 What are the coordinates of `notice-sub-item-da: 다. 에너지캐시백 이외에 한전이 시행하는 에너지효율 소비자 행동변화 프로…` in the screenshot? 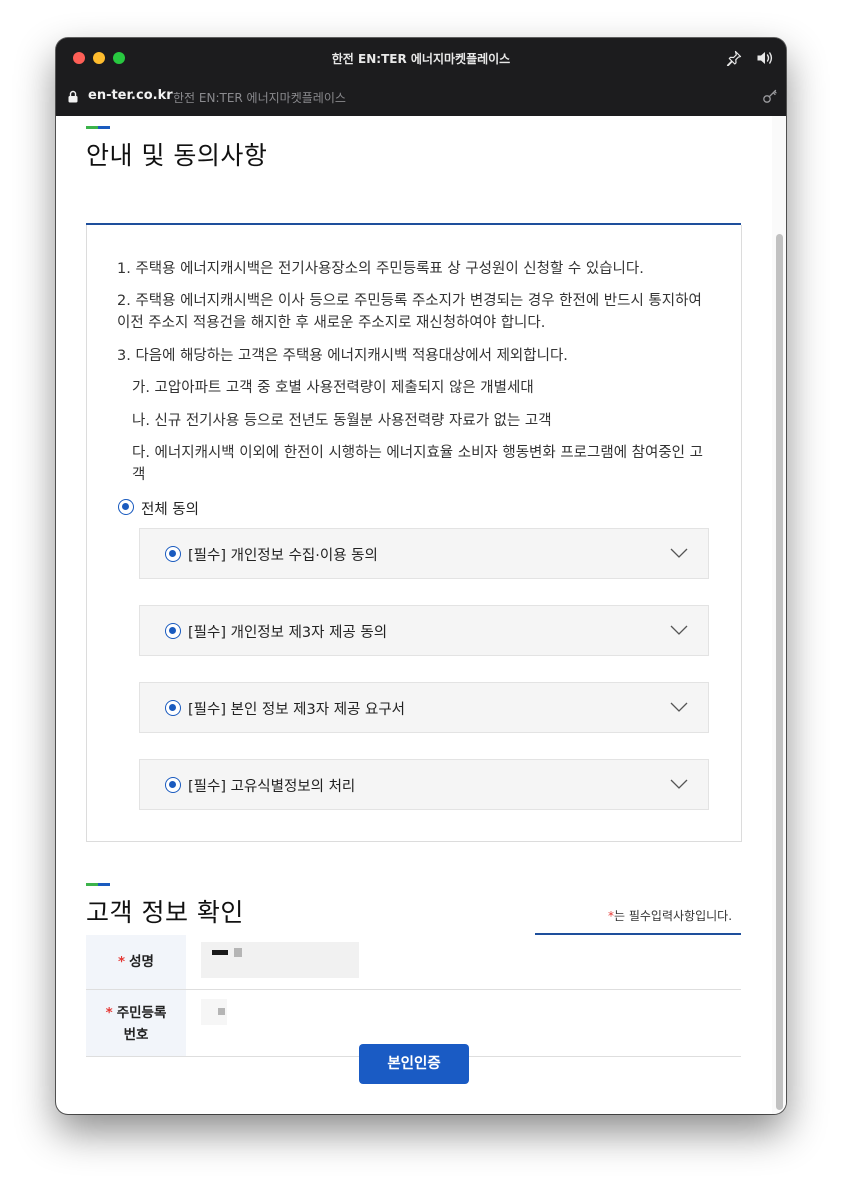 It's located at (417, 464).